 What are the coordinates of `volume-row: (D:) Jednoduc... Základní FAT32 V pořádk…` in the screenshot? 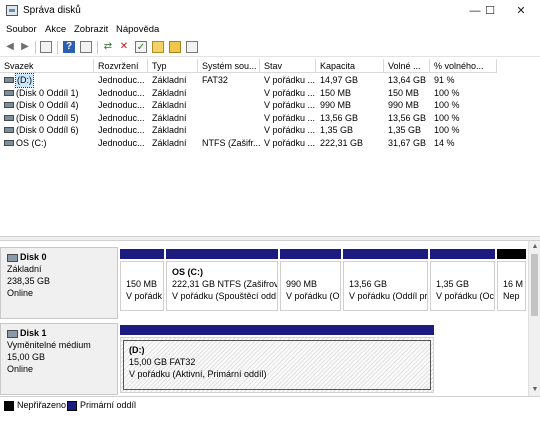 It's located at (270, 80).